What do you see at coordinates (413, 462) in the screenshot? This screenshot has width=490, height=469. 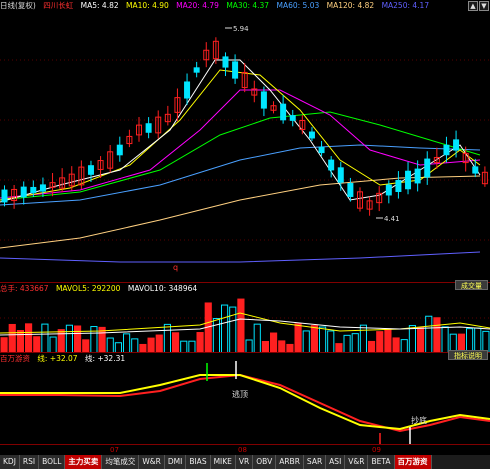 I see `tab--: 百万游资` at bounding box center [413, 462].